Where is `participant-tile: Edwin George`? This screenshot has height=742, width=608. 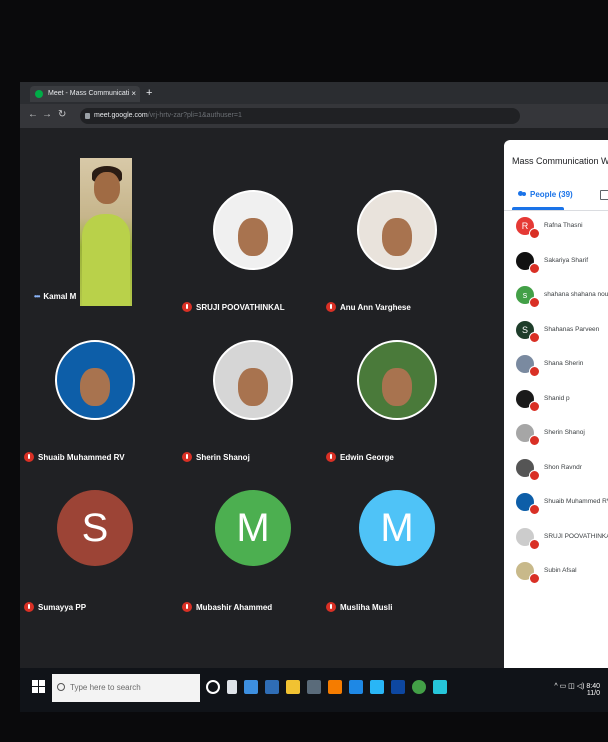 participant-tile: Edwin George is located at coordinates (397, 393).